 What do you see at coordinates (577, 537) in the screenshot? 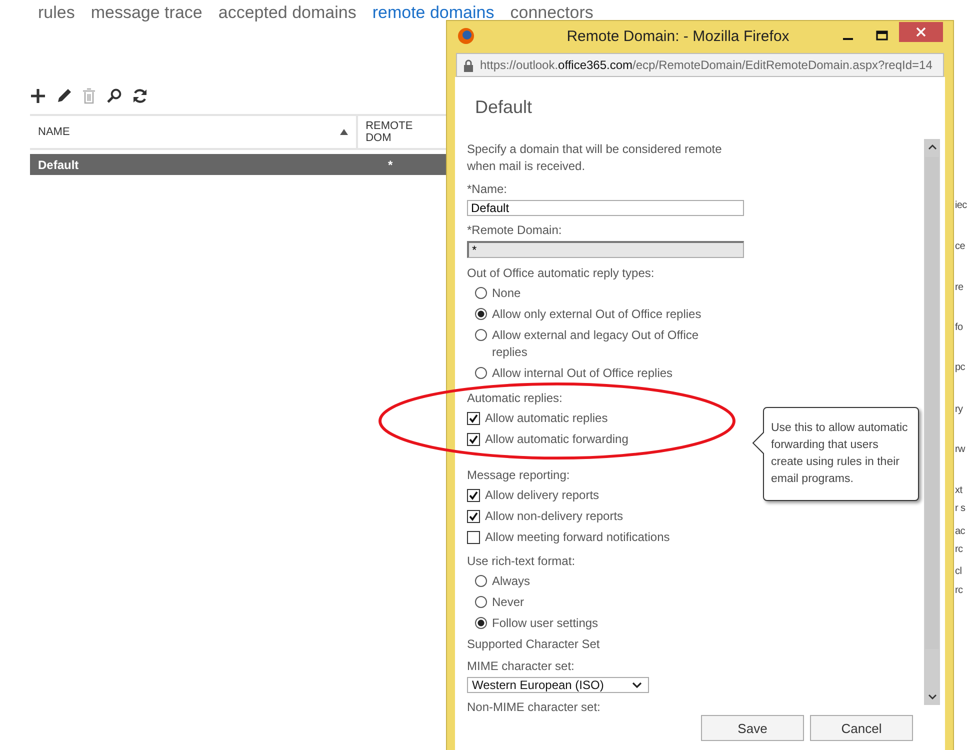
I see `option-label: Allow meeting forward notifications` at bounding box center [577, 537].